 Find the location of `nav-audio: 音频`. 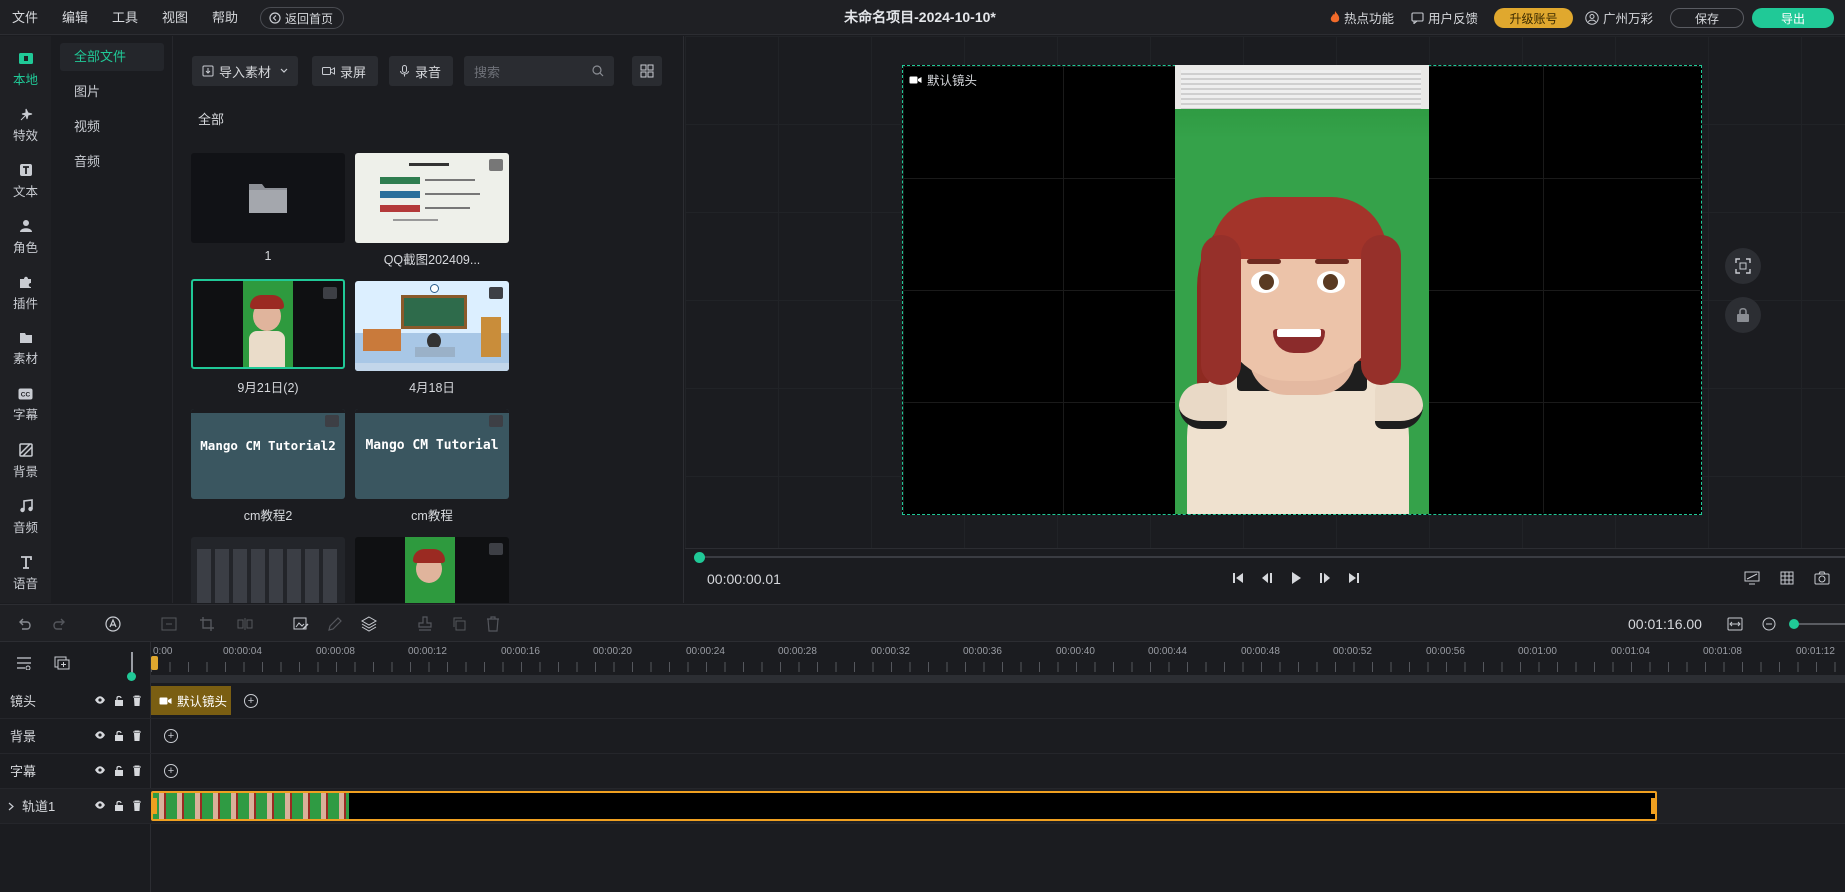

nav-audio: 音频 is located at coordinates (25, 517).